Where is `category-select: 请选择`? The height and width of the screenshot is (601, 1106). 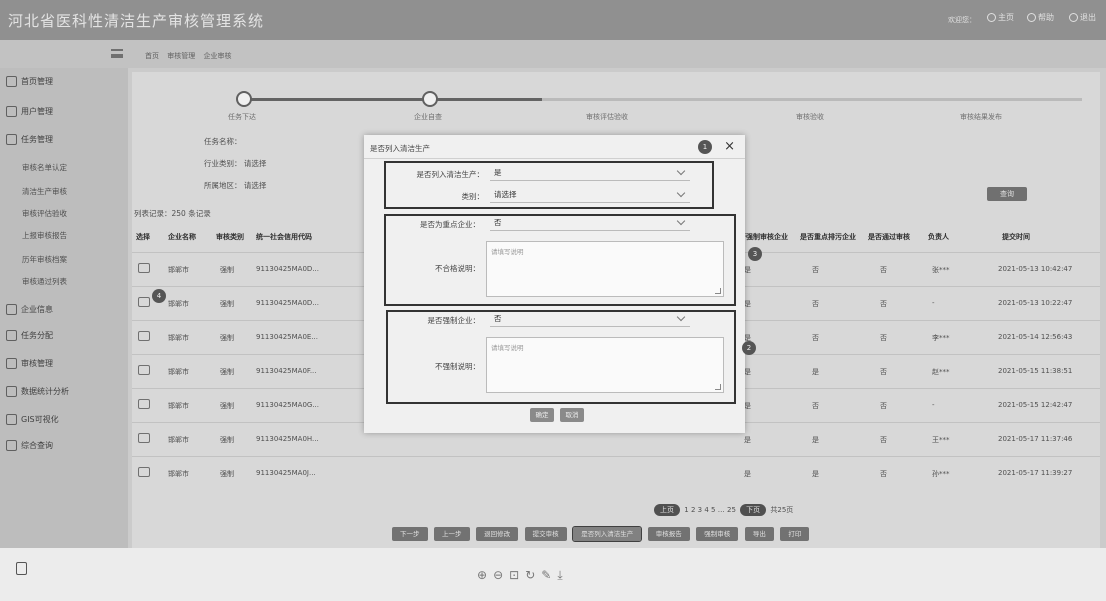
category-select: 请选择 is located at coordinates (590, 195).